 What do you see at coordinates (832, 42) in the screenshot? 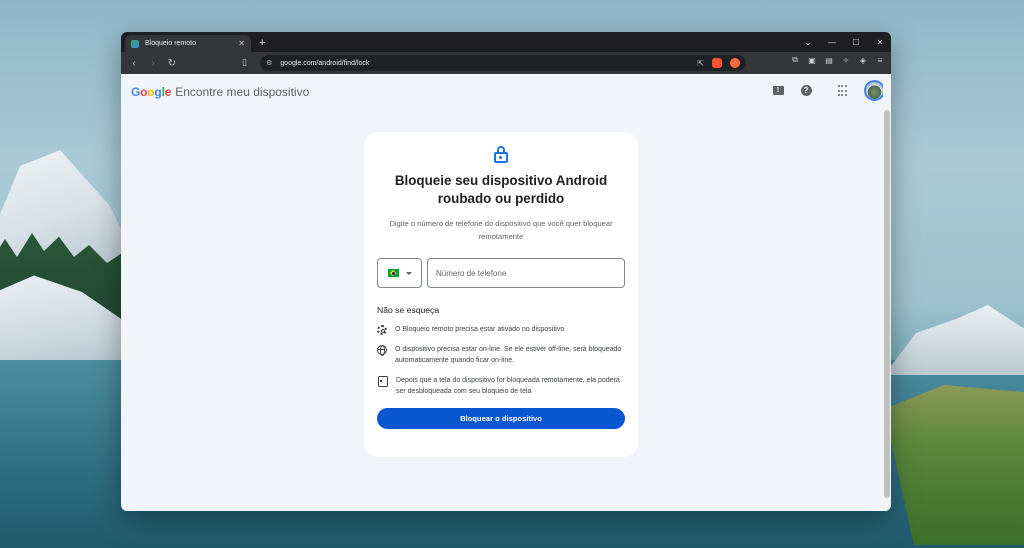
I see `minimize-icon: —` at bounding box center [832, 42].